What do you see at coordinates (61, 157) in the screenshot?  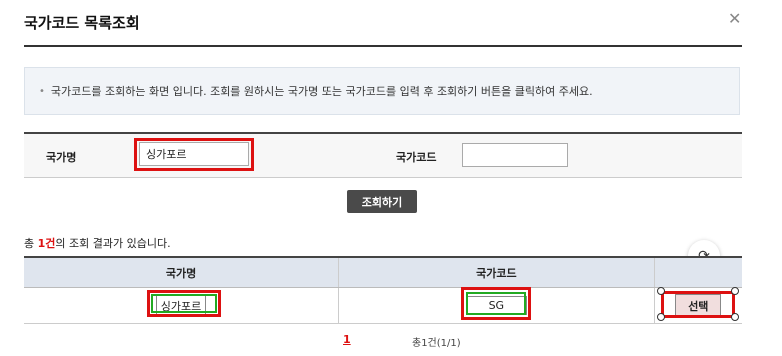 I see `country-name-label: 국가명` at bounding box center [61, 157].